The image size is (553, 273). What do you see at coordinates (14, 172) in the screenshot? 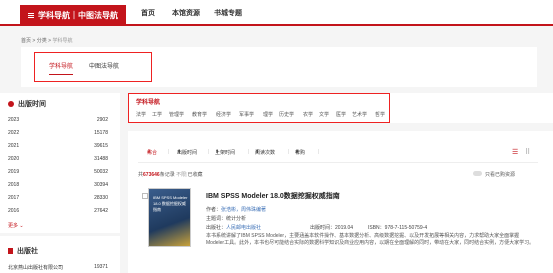
I see `year-label: 2019` at bounding box center [14, 172].